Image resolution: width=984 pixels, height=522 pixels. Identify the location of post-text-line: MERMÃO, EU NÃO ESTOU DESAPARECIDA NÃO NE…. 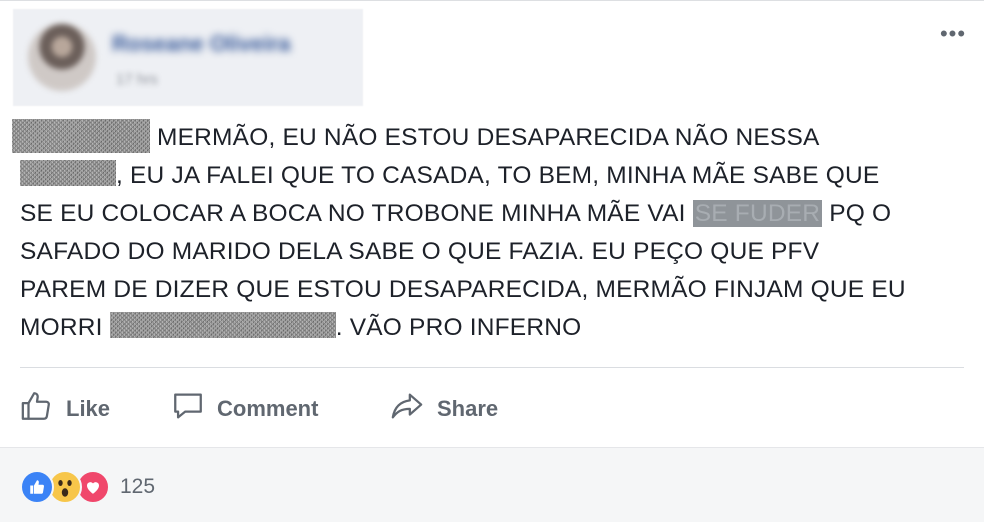
(488, 137).